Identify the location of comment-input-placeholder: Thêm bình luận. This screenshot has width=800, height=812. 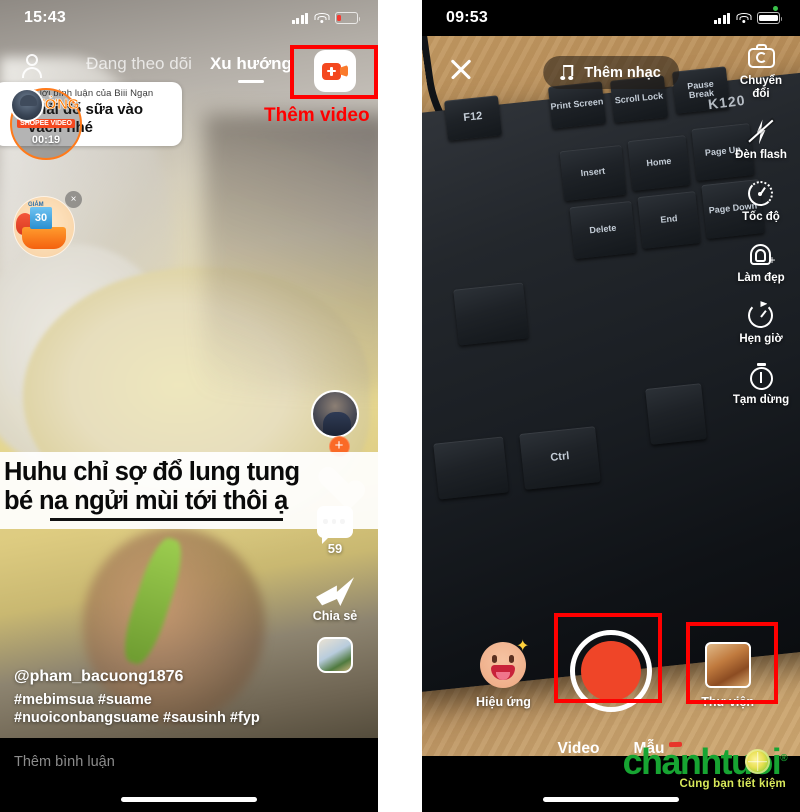
(64, 762).